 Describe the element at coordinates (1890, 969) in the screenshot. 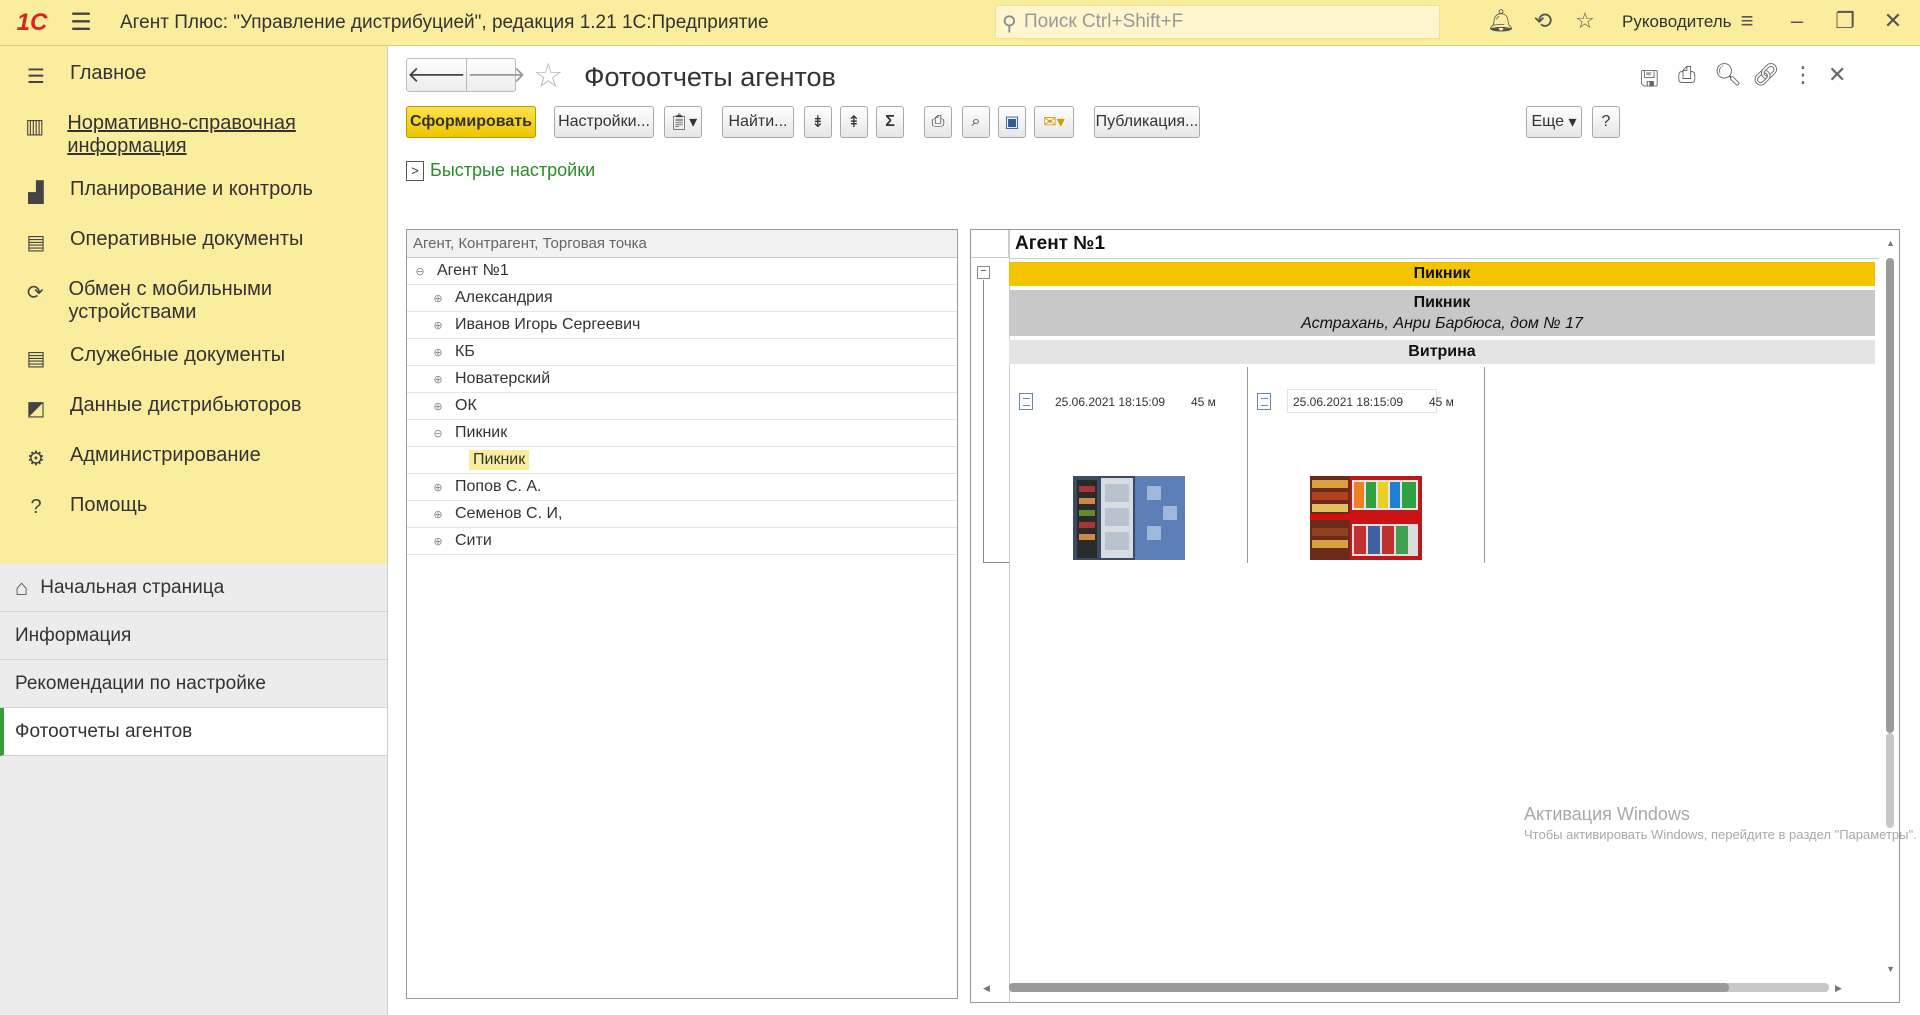

I see `scroll-down-icon: ▼` at that location.